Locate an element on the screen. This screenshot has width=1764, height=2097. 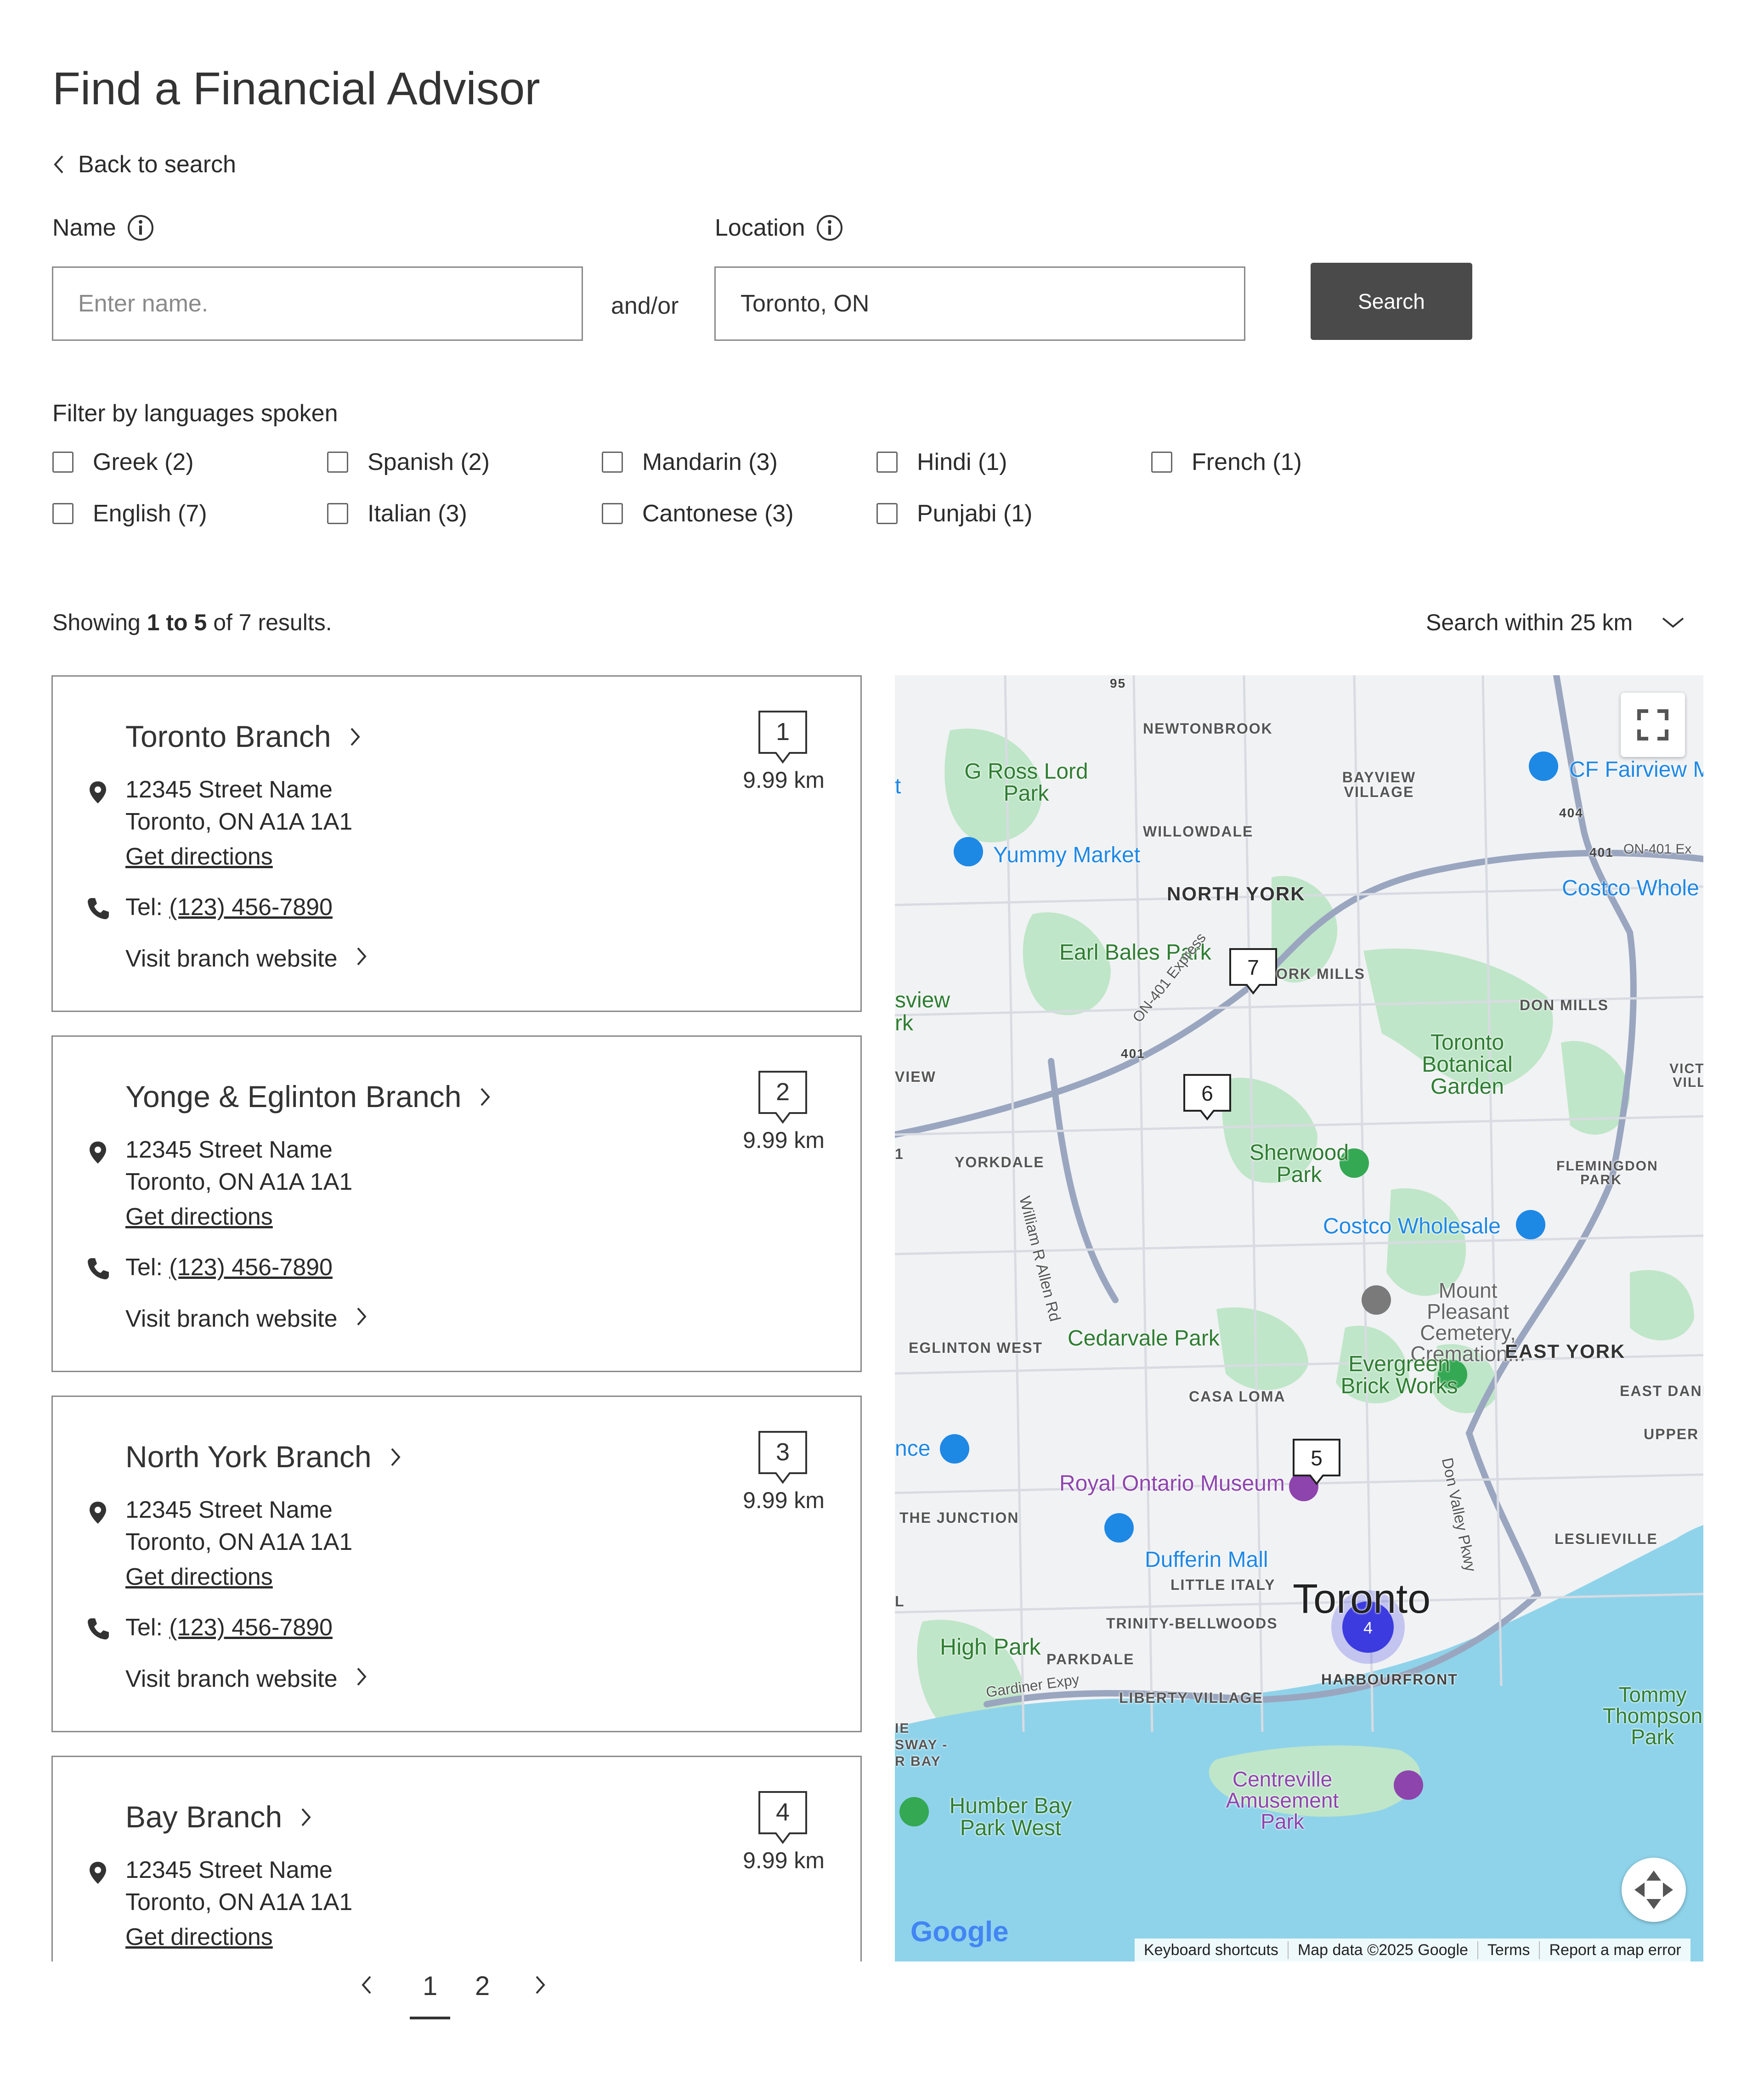
pagination-next is located at coordinates (541, 1986).